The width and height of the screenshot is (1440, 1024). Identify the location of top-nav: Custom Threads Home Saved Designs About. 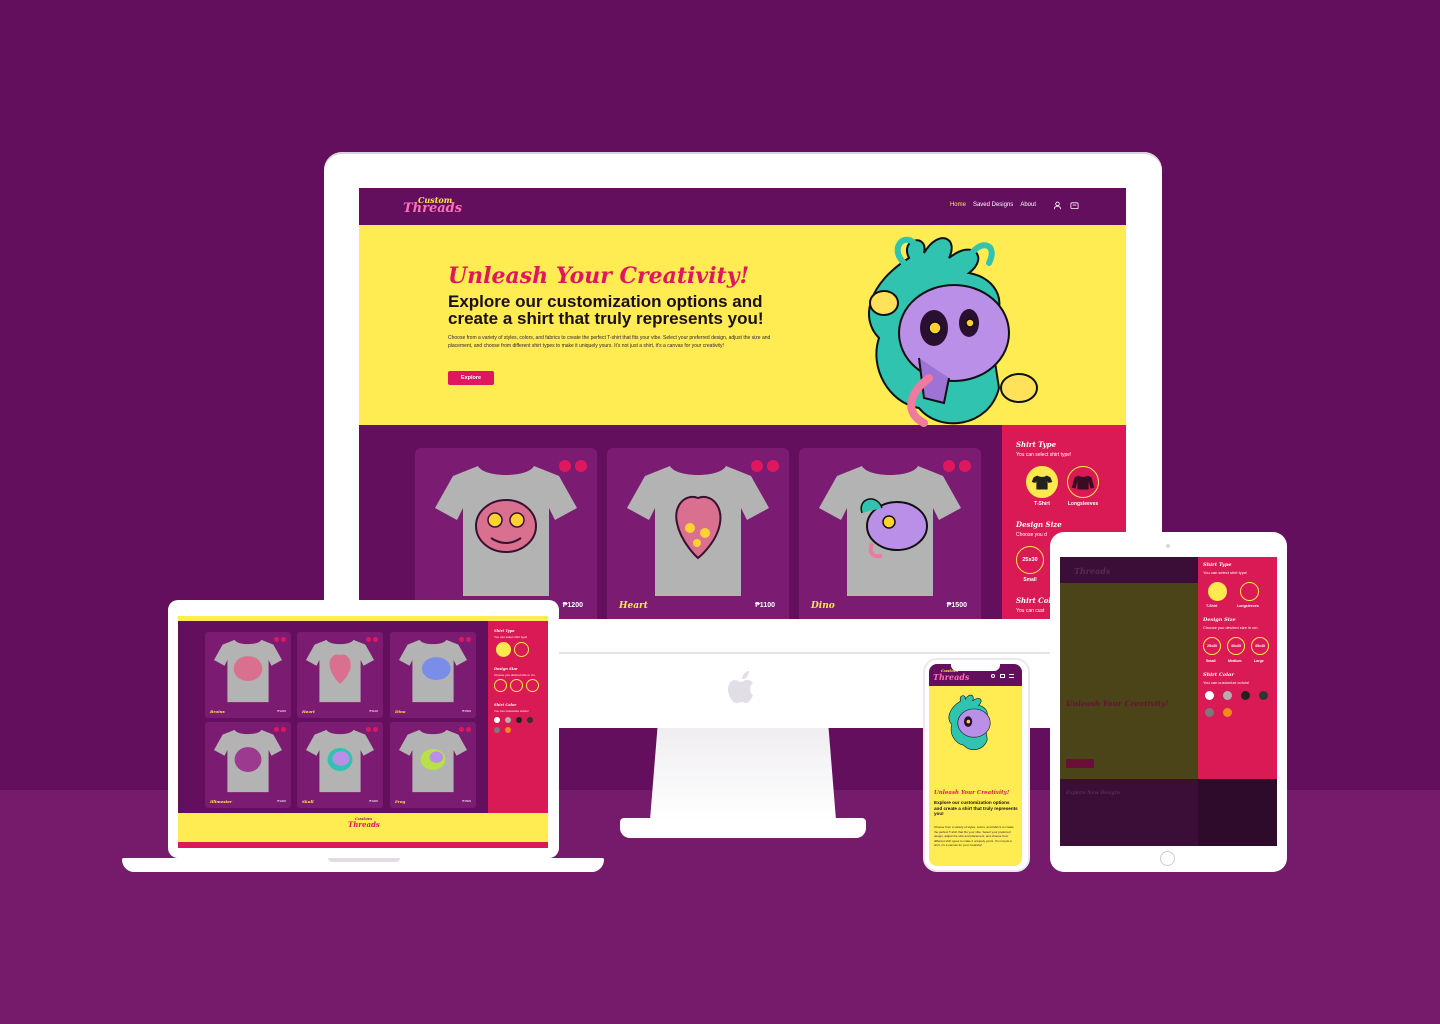
(742, 206).